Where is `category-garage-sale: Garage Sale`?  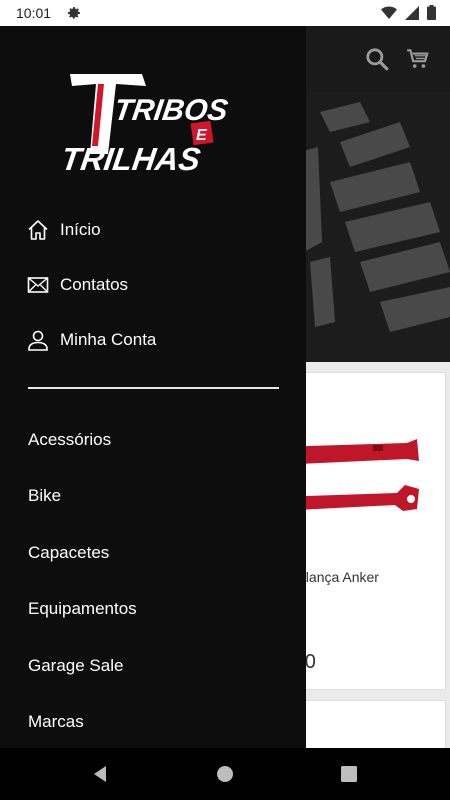 category-garage-sale: Garage Sale is located at coordinates (153, 666).